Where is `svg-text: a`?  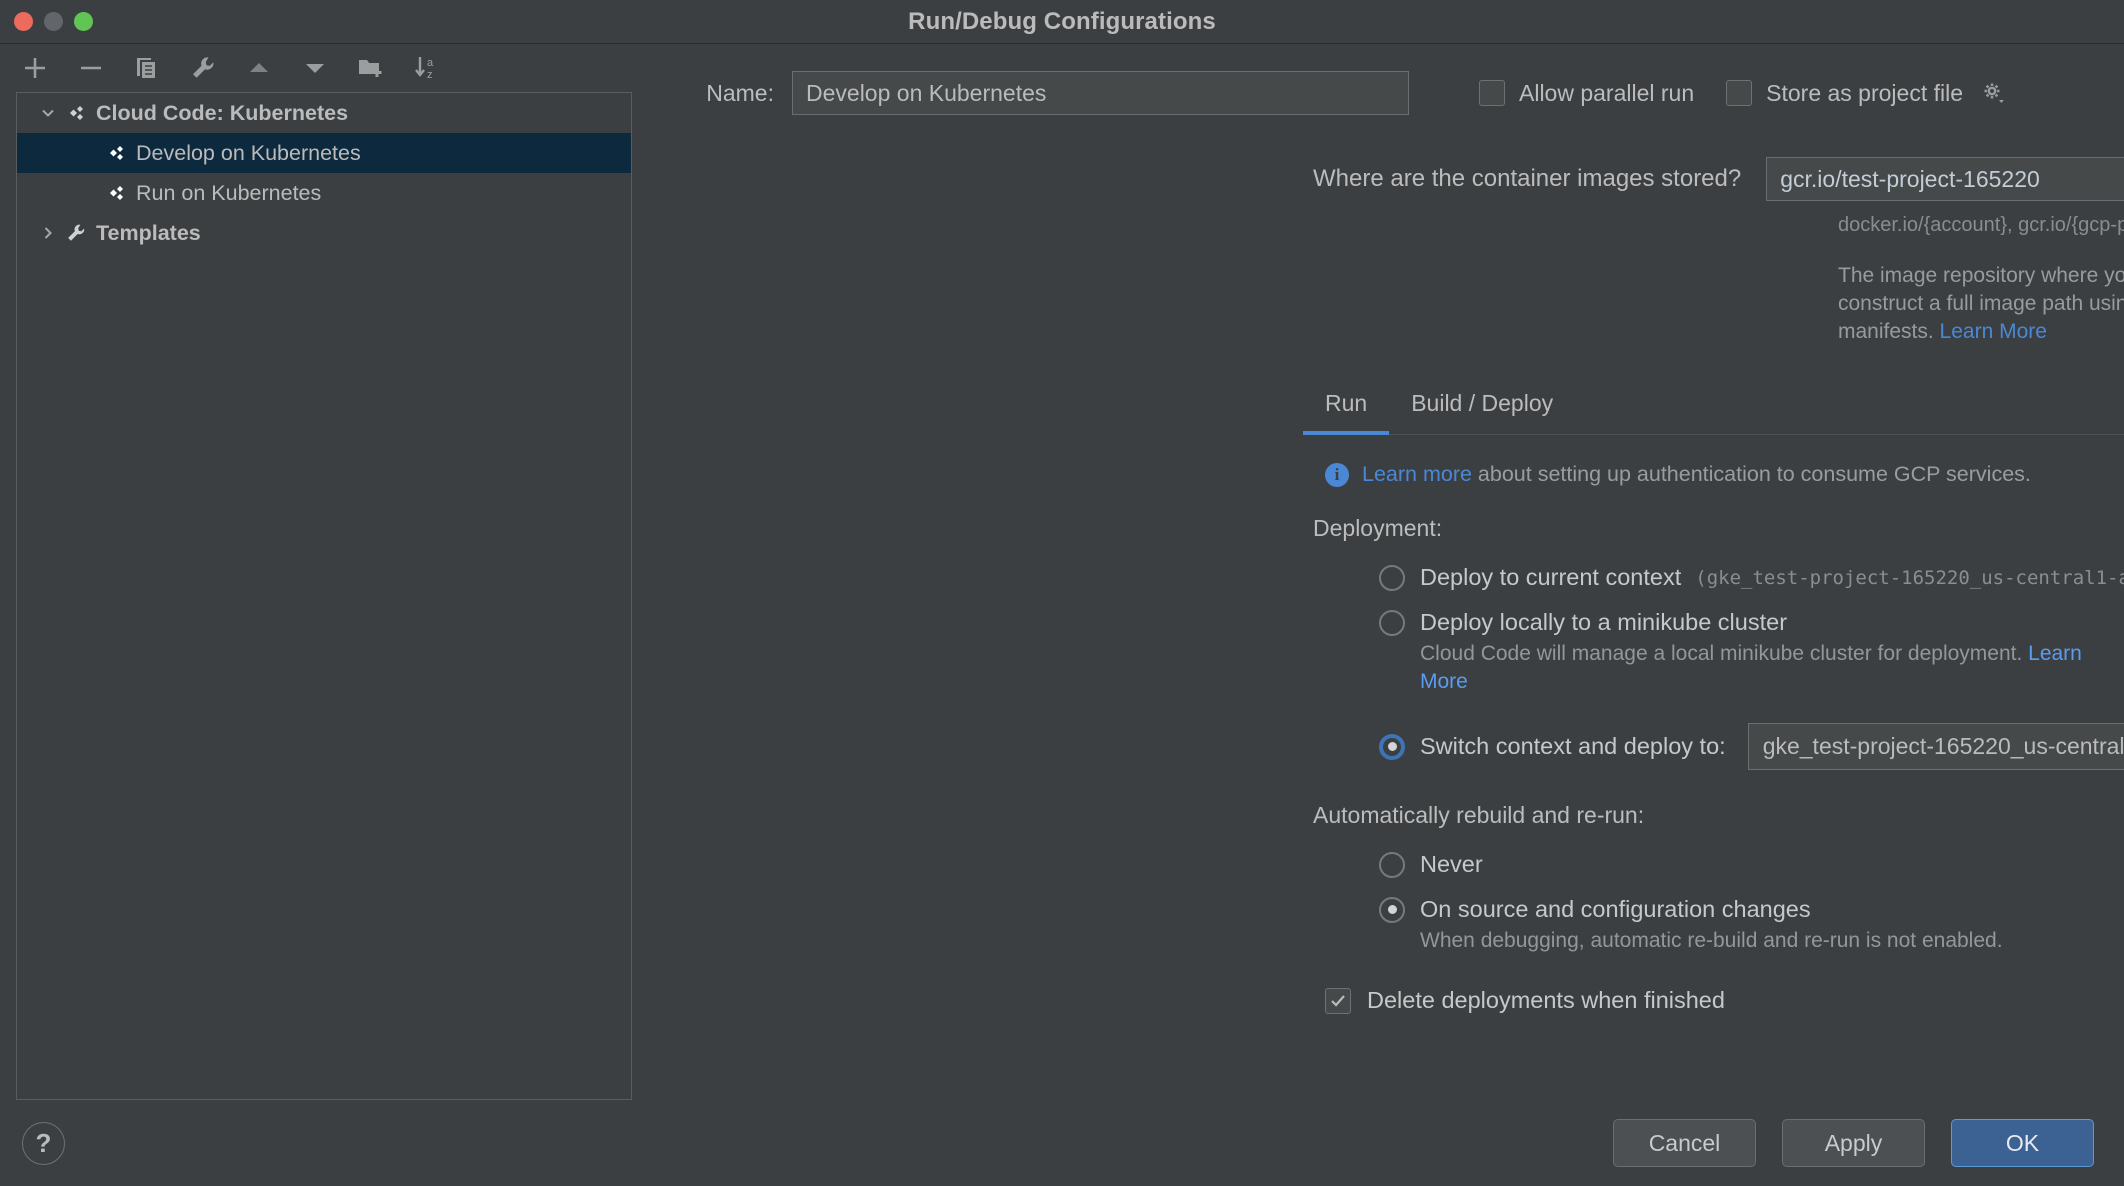 svg-text: a is located at coordinates (430, 63).